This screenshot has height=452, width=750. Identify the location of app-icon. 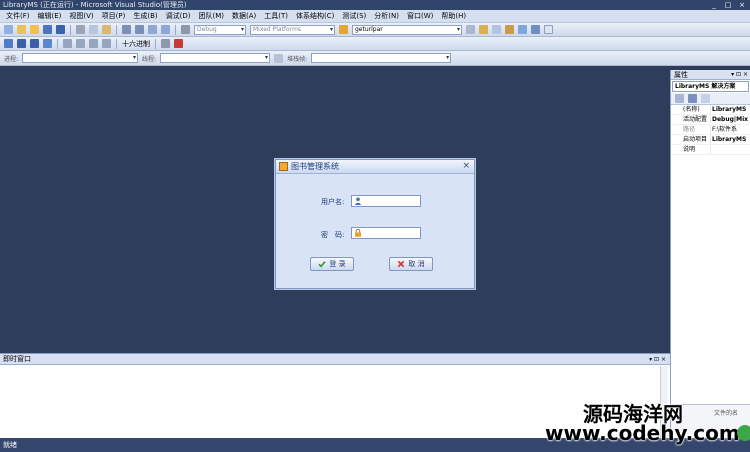
(283, 166).